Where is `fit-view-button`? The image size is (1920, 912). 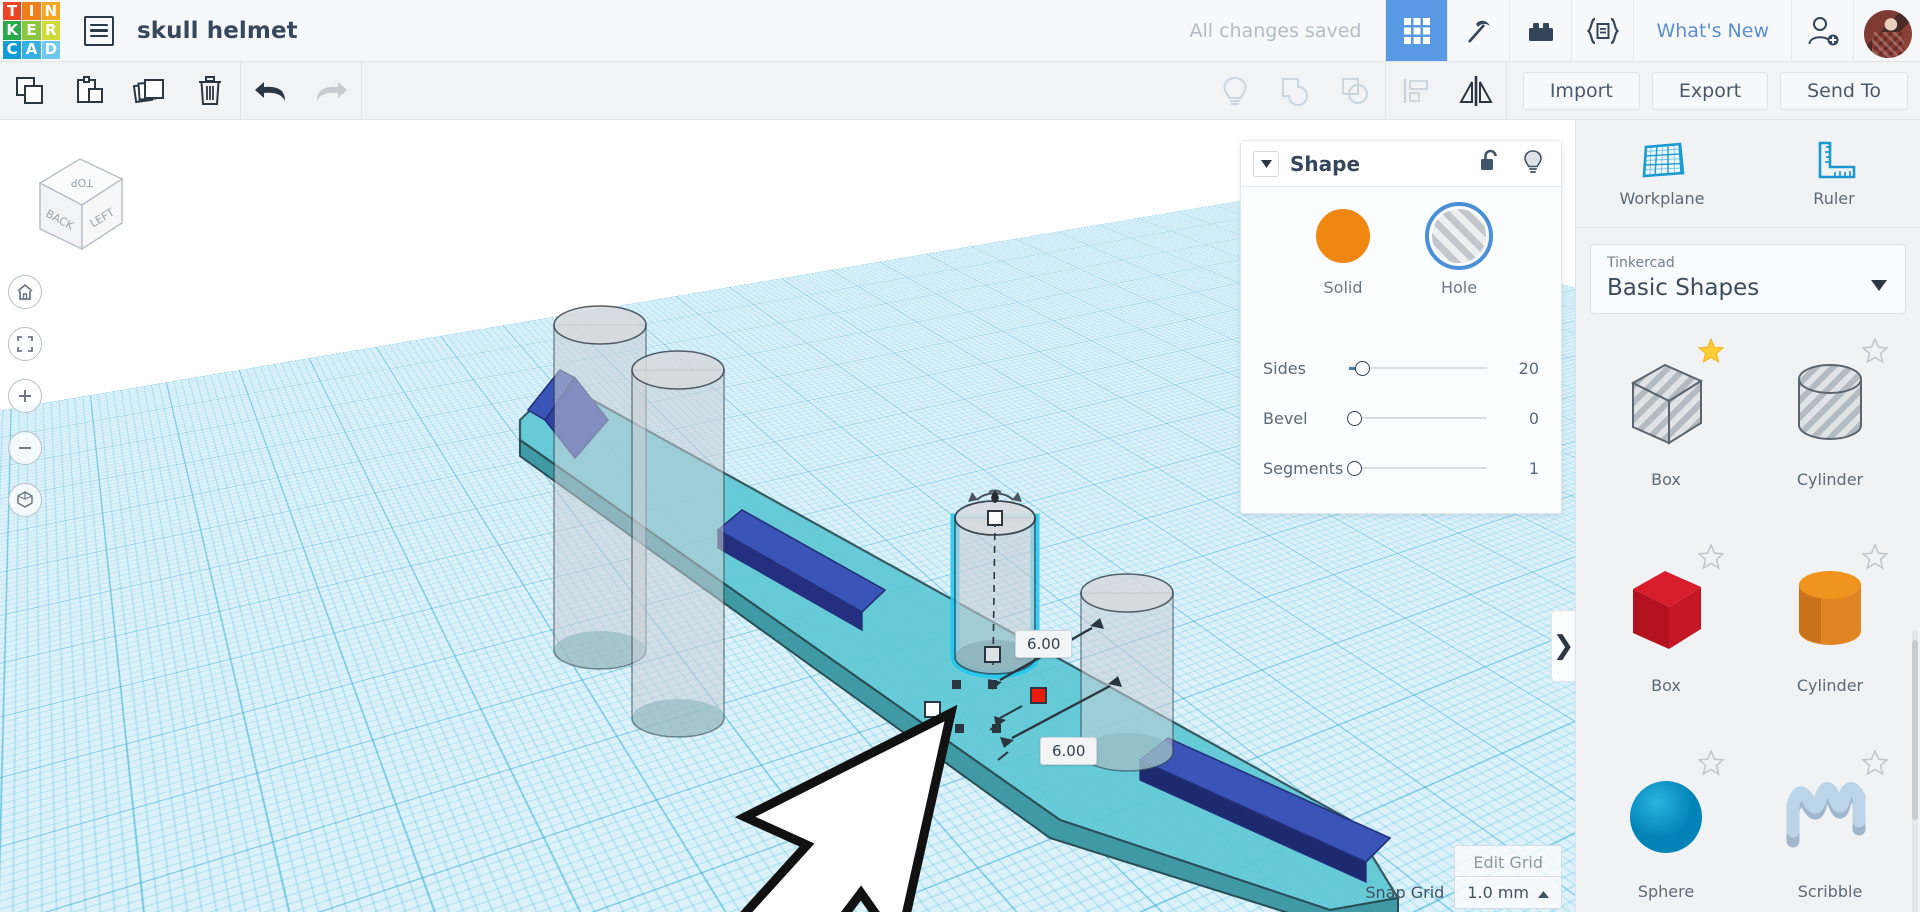 fit-view-button is located at coordinates (25, 344).